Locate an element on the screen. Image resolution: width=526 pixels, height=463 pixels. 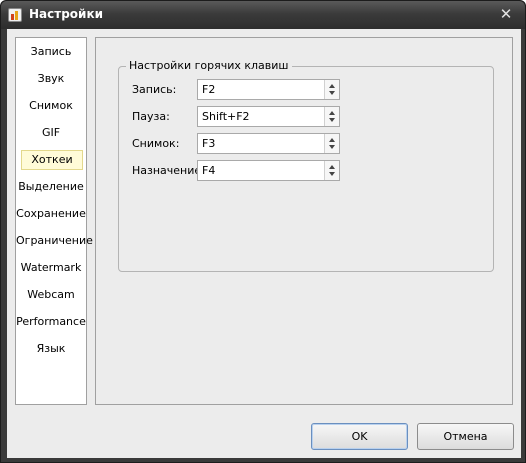
assign-hotkey-label: Назначение: is located at coordinates (168, 170).